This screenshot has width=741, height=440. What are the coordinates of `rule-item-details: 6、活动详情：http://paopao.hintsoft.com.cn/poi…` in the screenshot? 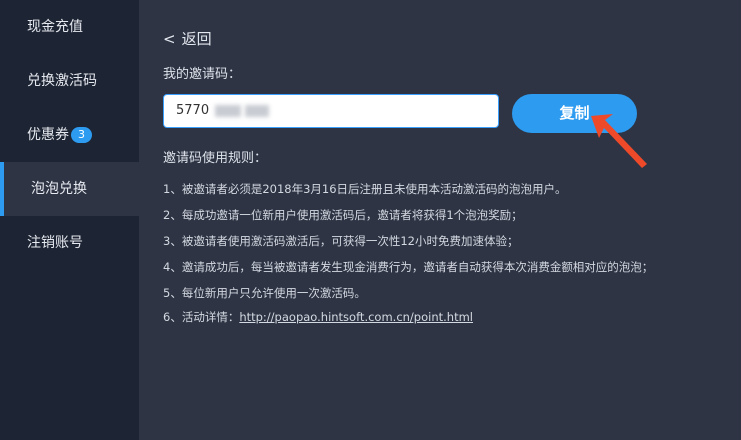 It's located at (318, 317).